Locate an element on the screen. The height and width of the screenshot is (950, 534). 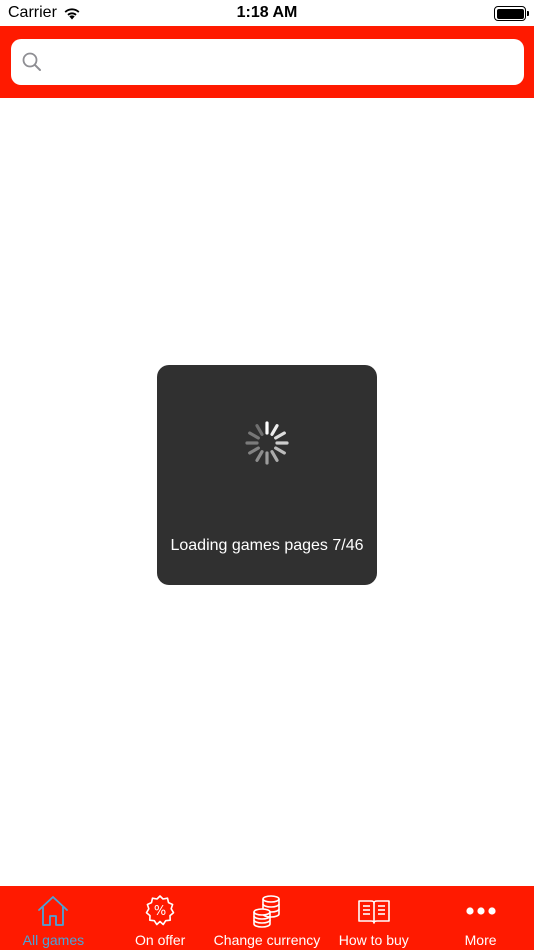
percent-badge-icon: % is located at coordinates (160, 910).